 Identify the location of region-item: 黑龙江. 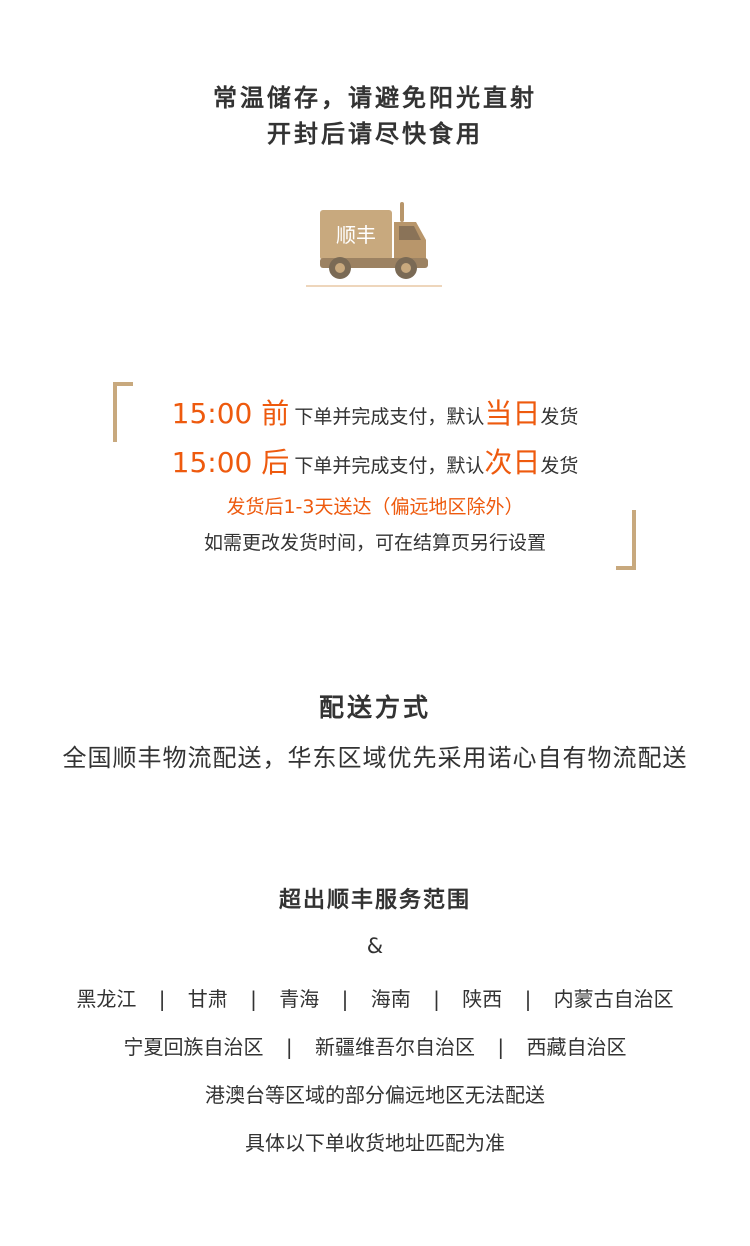
(106, 999).